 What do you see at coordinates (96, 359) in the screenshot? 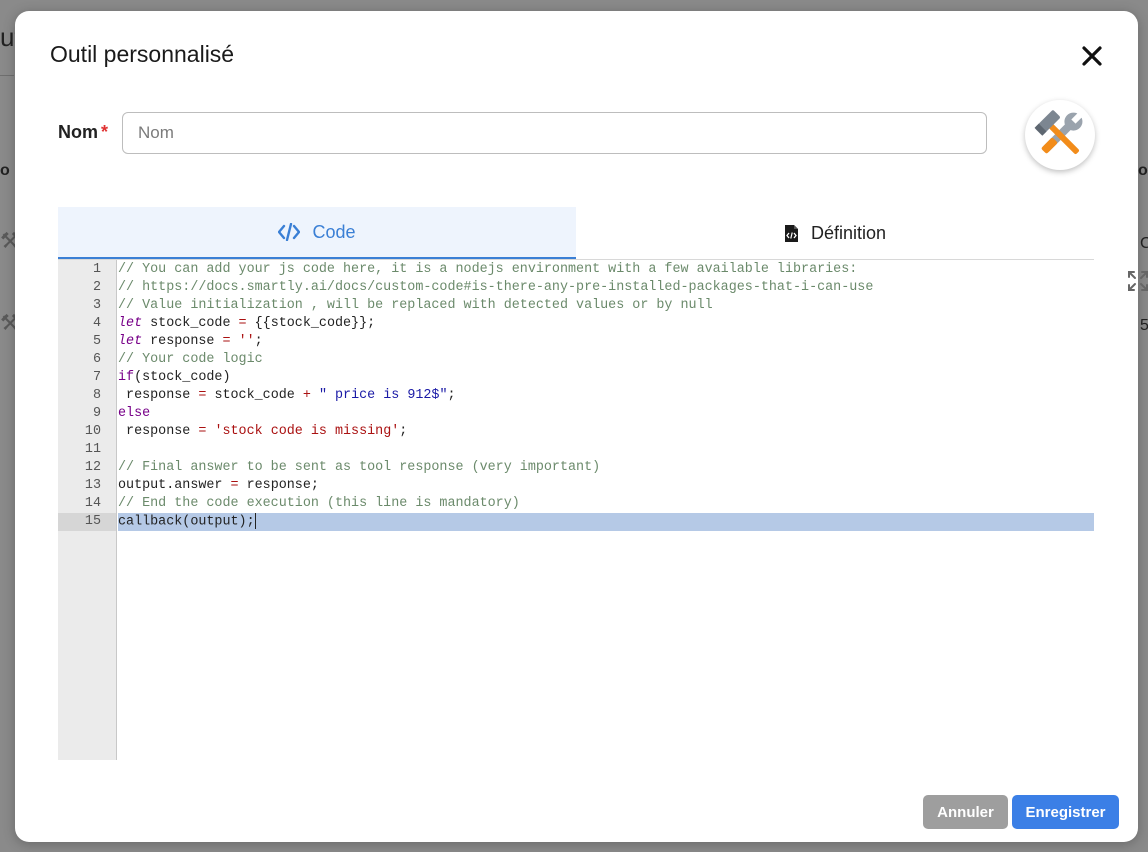
I see `line-number: 6` at bounding box center [96, 359].